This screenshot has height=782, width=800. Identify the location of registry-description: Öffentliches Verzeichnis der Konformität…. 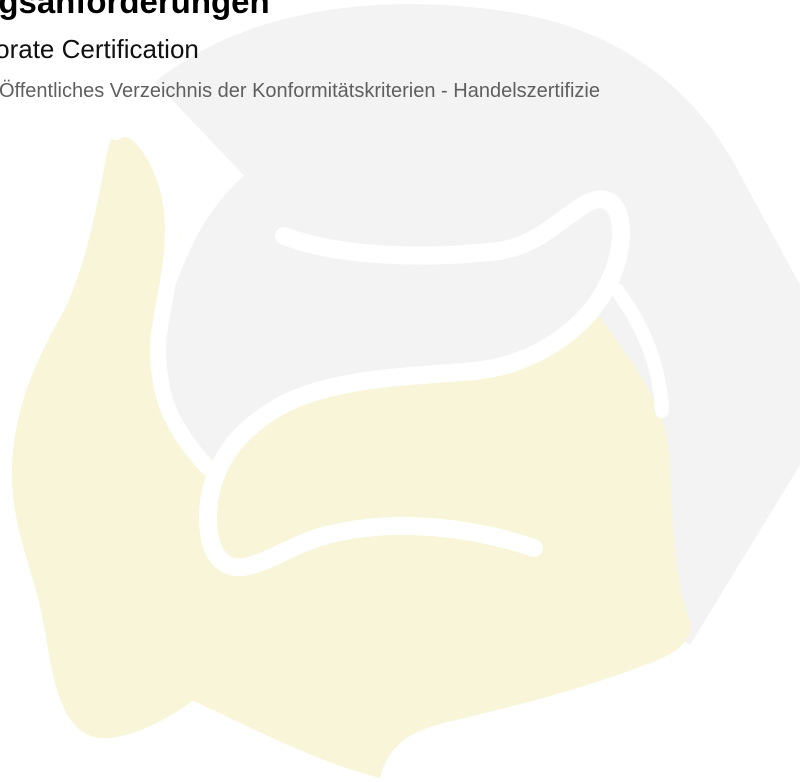
(300, 91).